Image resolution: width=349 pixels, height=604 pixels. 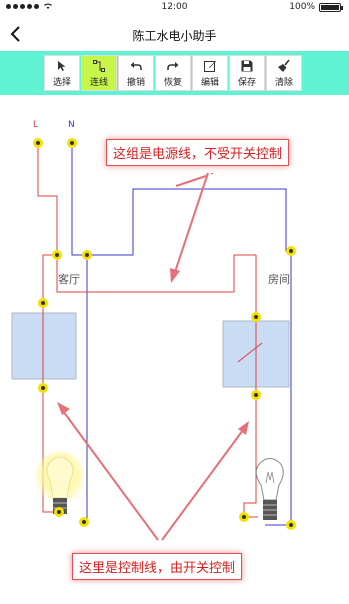 I want to click on tool-label: 恢复, so click(x=172, y=82).